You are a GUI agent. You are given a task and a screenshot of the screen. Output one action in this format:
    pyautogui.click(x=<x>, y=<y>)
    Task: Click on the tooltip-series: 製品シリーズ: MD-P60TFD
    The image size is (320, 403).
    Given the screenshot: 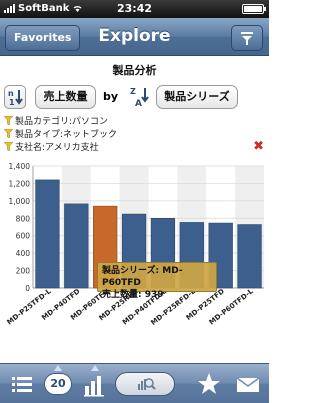 What is the action you would take?
    pyautogui.click(x=142, y=277)
    